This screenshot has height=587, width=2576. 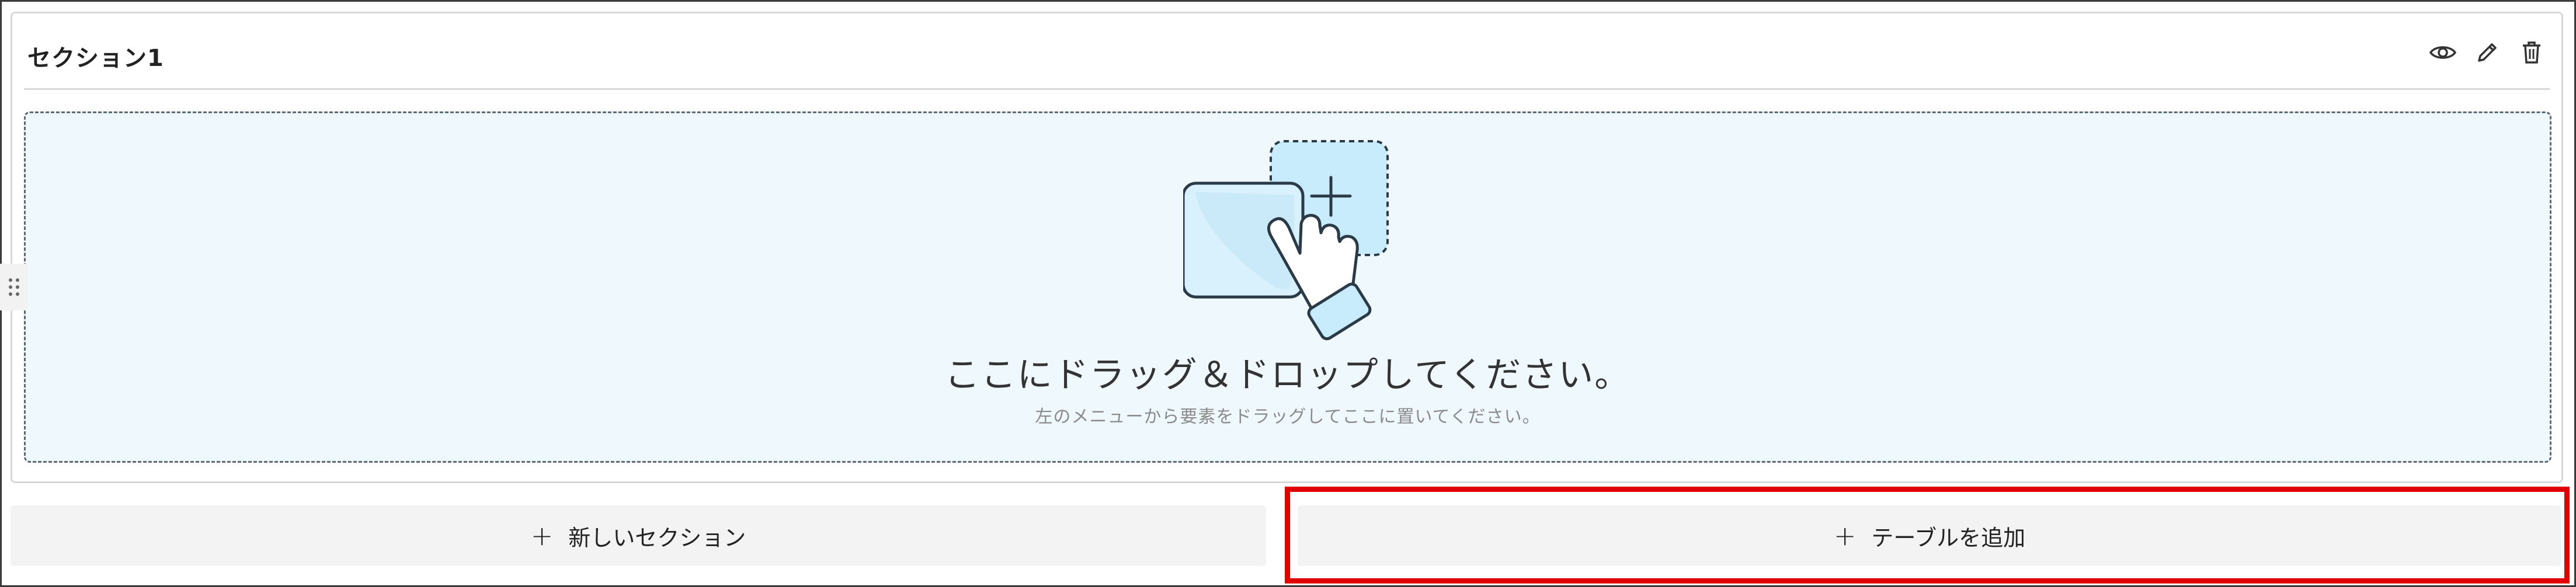 I want to click on section-header: セクション1, so click(x=1287, y=51).